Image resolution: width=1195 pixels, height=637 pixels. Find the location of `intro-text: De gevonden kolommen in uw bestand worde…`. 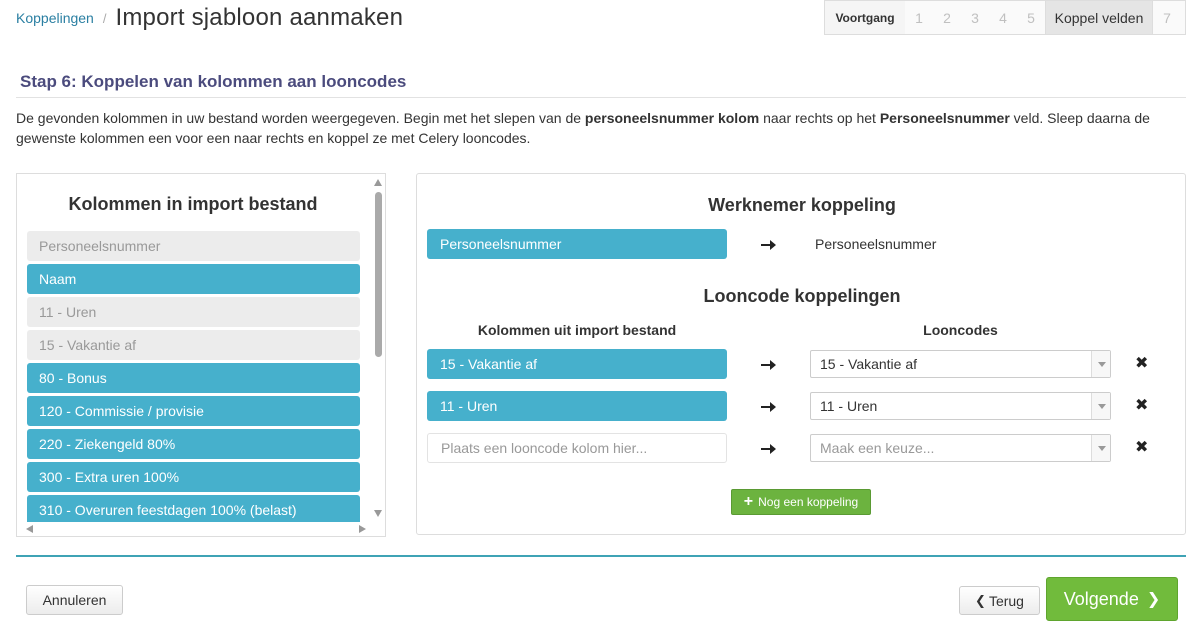

intro-text: De gevonden kolommen in uw bestand worde… is located at coordinates (596, 128).